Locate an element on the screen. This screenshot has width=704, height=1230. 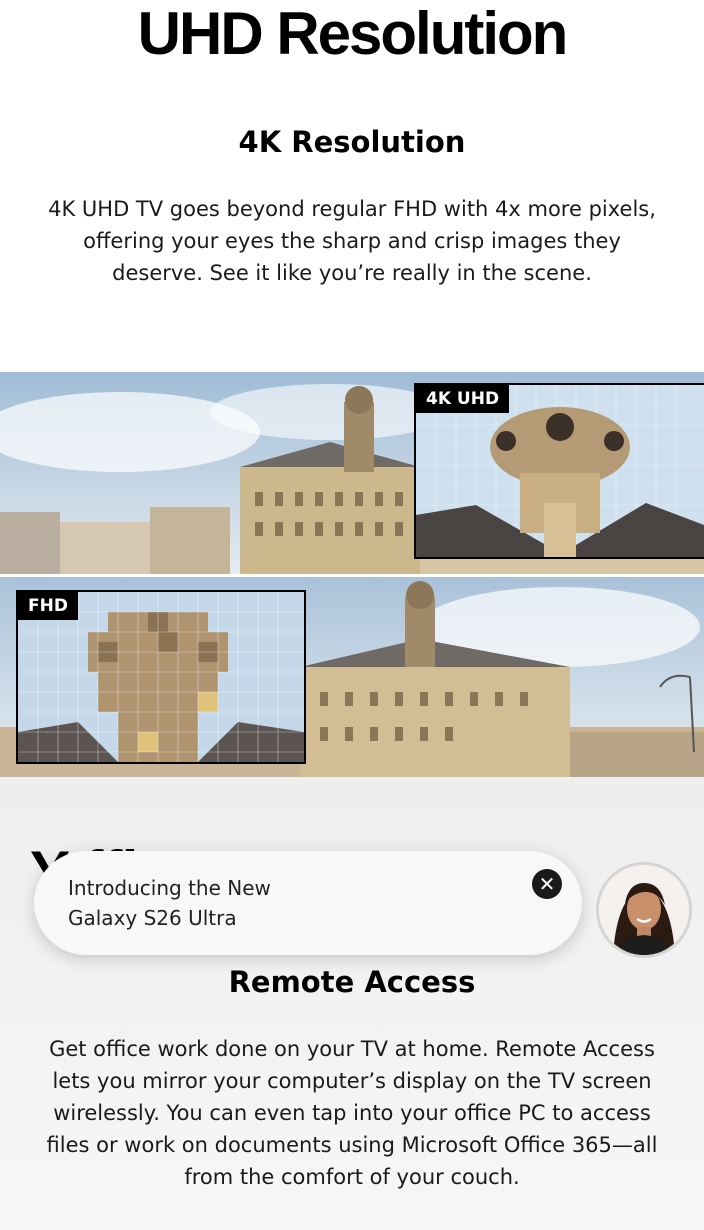
promo-line-2: Galaxy S26 Ultra is located at coordinates (152, 918).